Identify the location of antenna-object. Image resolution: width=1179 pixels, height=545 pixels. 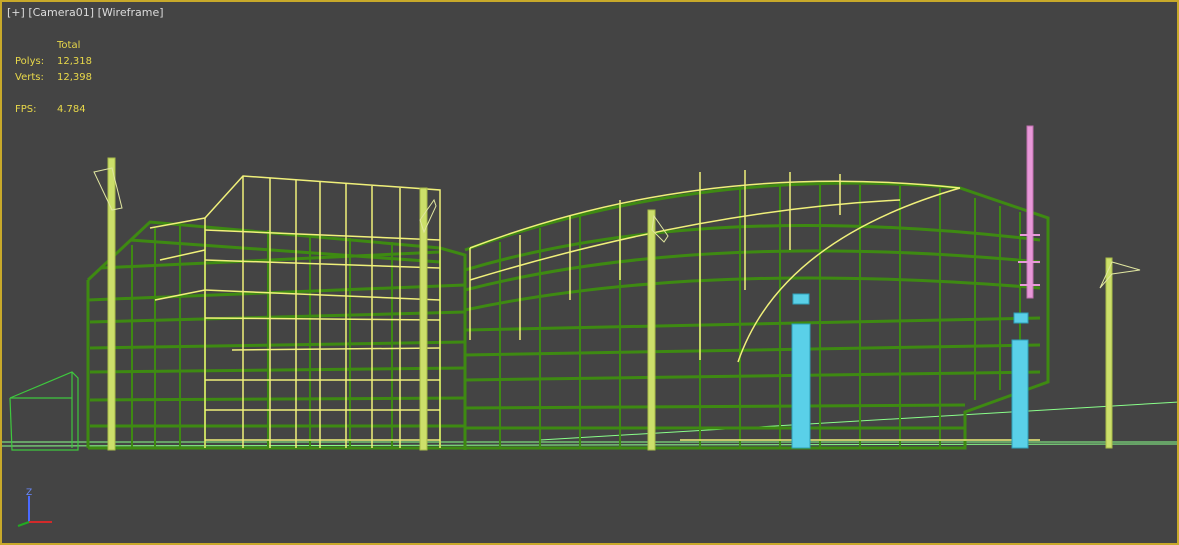
(1029, 212).